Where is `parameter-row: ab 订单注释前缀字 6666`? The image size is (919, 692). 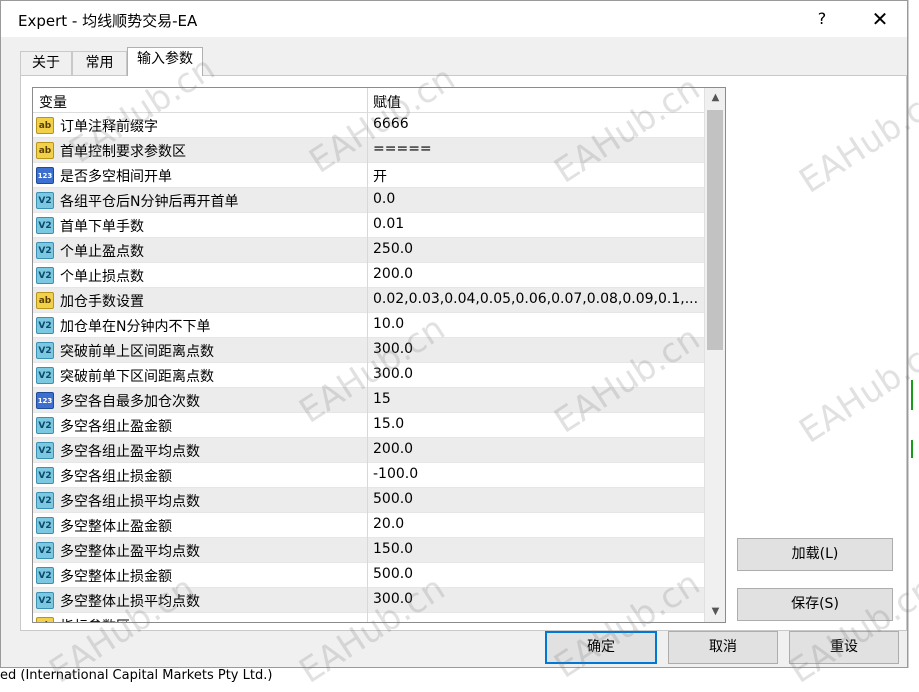
parameter-row: ab 订单注释前缀字 6666 is located at coordinates (368, 125).